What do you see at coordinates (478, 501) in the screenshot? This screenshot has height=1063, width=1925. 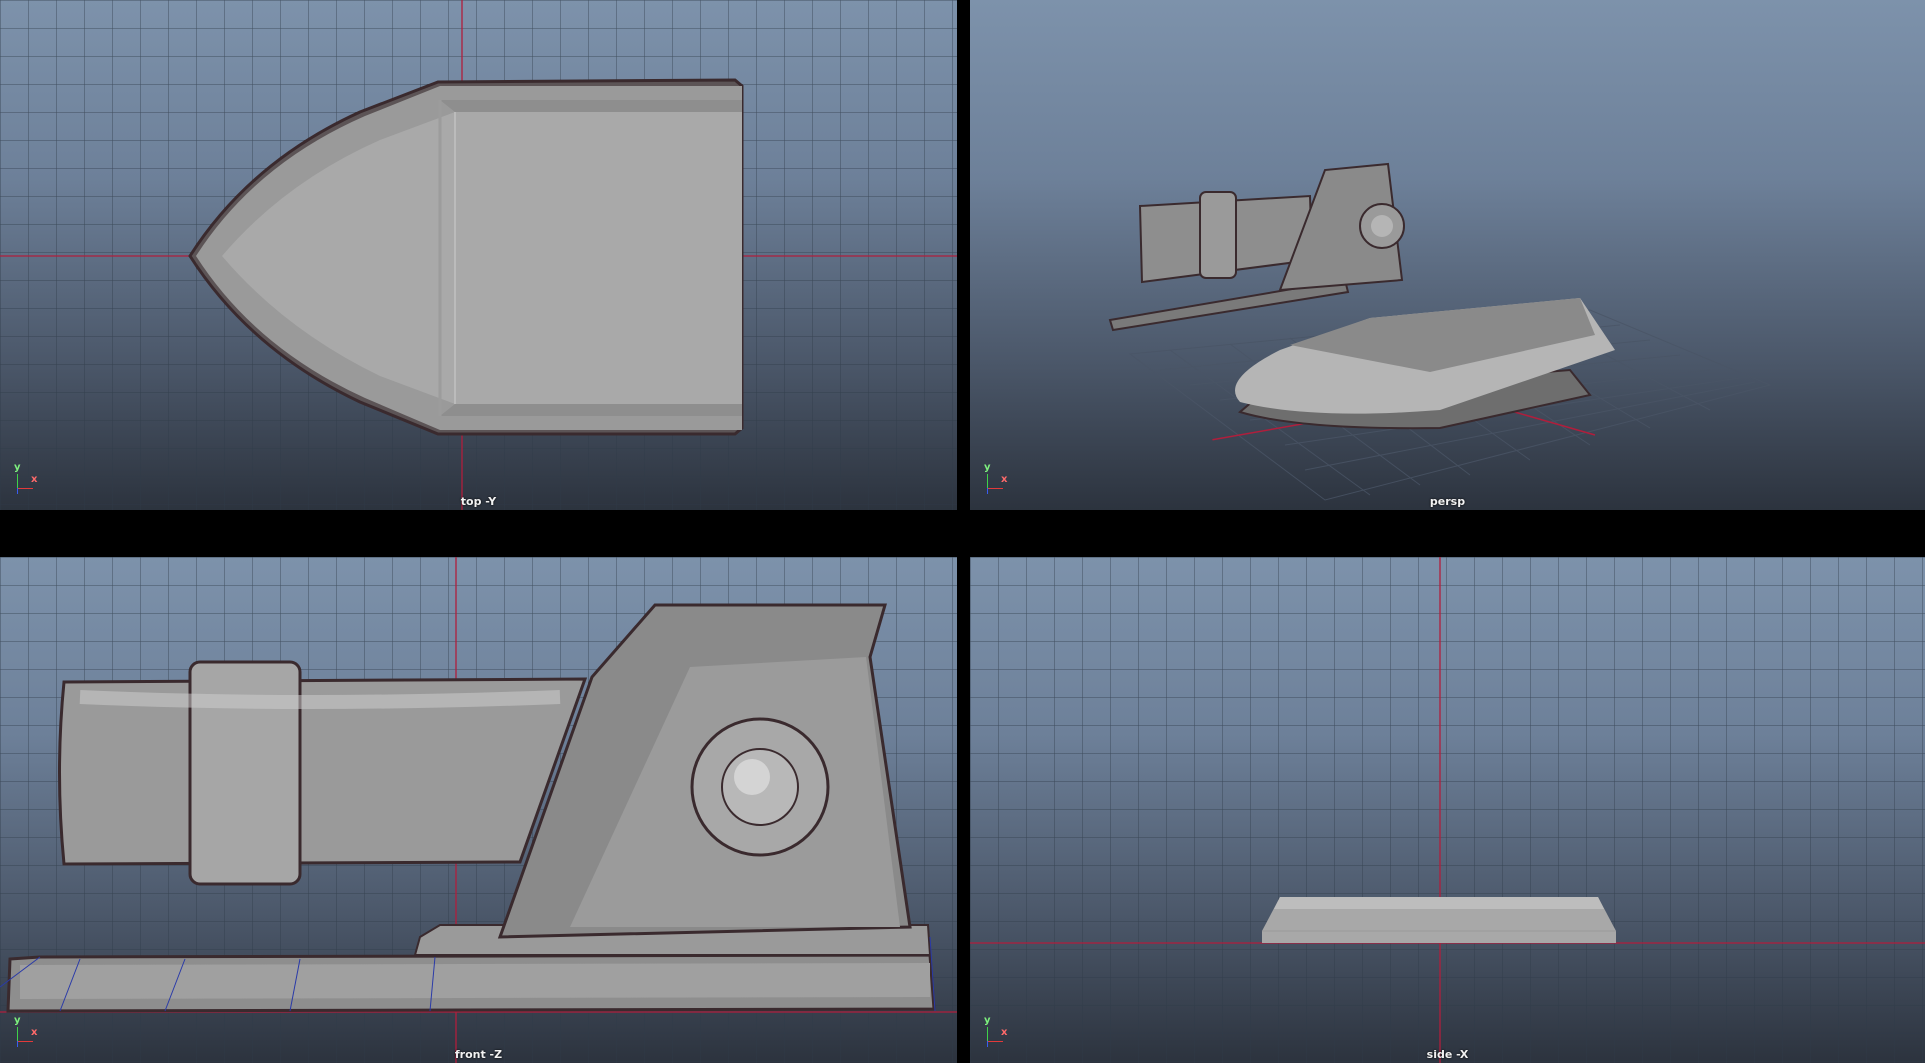 I see `viewport-label-top: top -Y` at bounding box center [478, 501].